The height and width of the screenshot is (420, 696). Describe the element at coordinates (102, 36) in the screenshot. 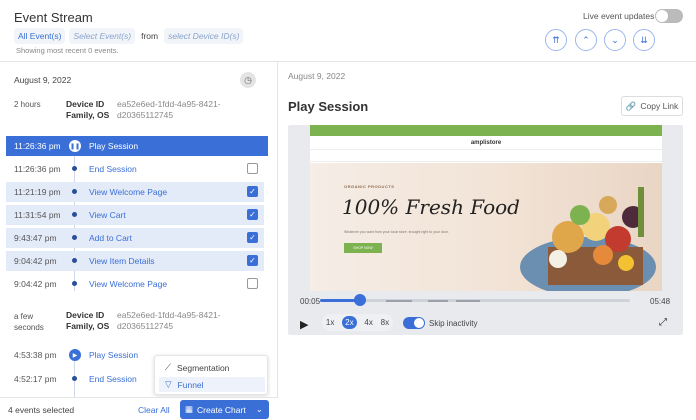

I see `select-events-chip: Select Event(s)` at that location.